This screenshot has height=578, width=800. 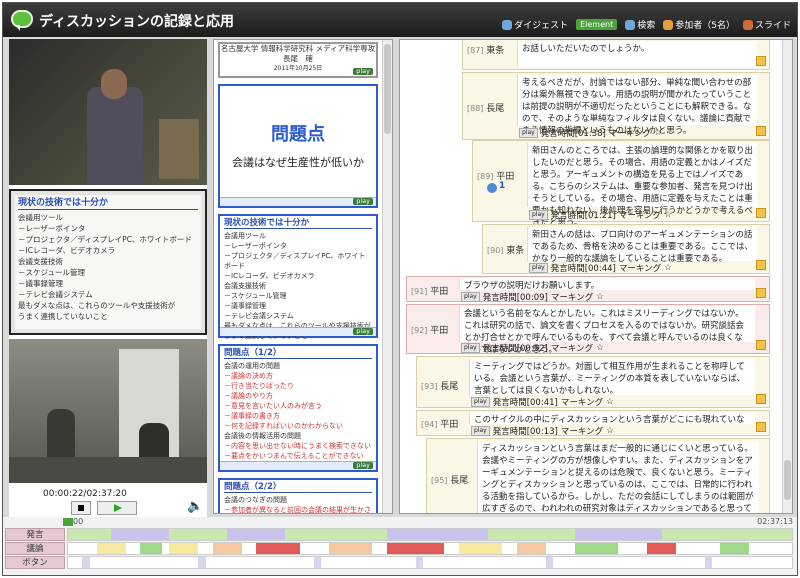 I want to click on menu-element: Element, so click(x=597, y=24).